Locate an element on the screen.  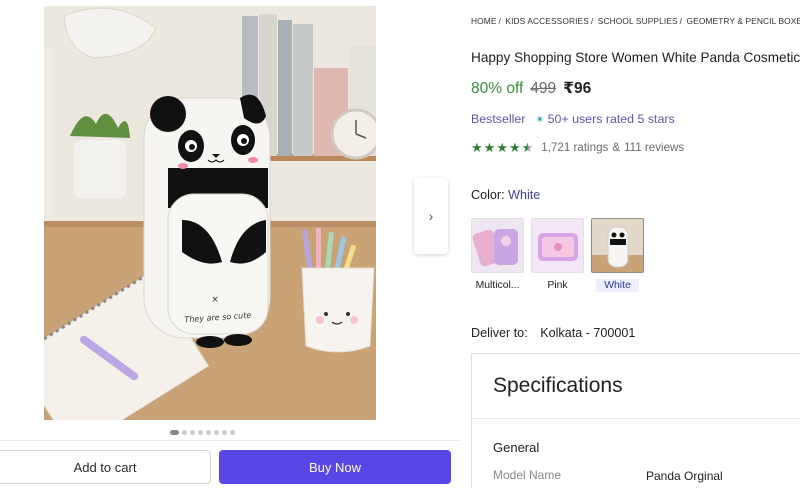
swatch-white: White is located at coordinates (617, 255).